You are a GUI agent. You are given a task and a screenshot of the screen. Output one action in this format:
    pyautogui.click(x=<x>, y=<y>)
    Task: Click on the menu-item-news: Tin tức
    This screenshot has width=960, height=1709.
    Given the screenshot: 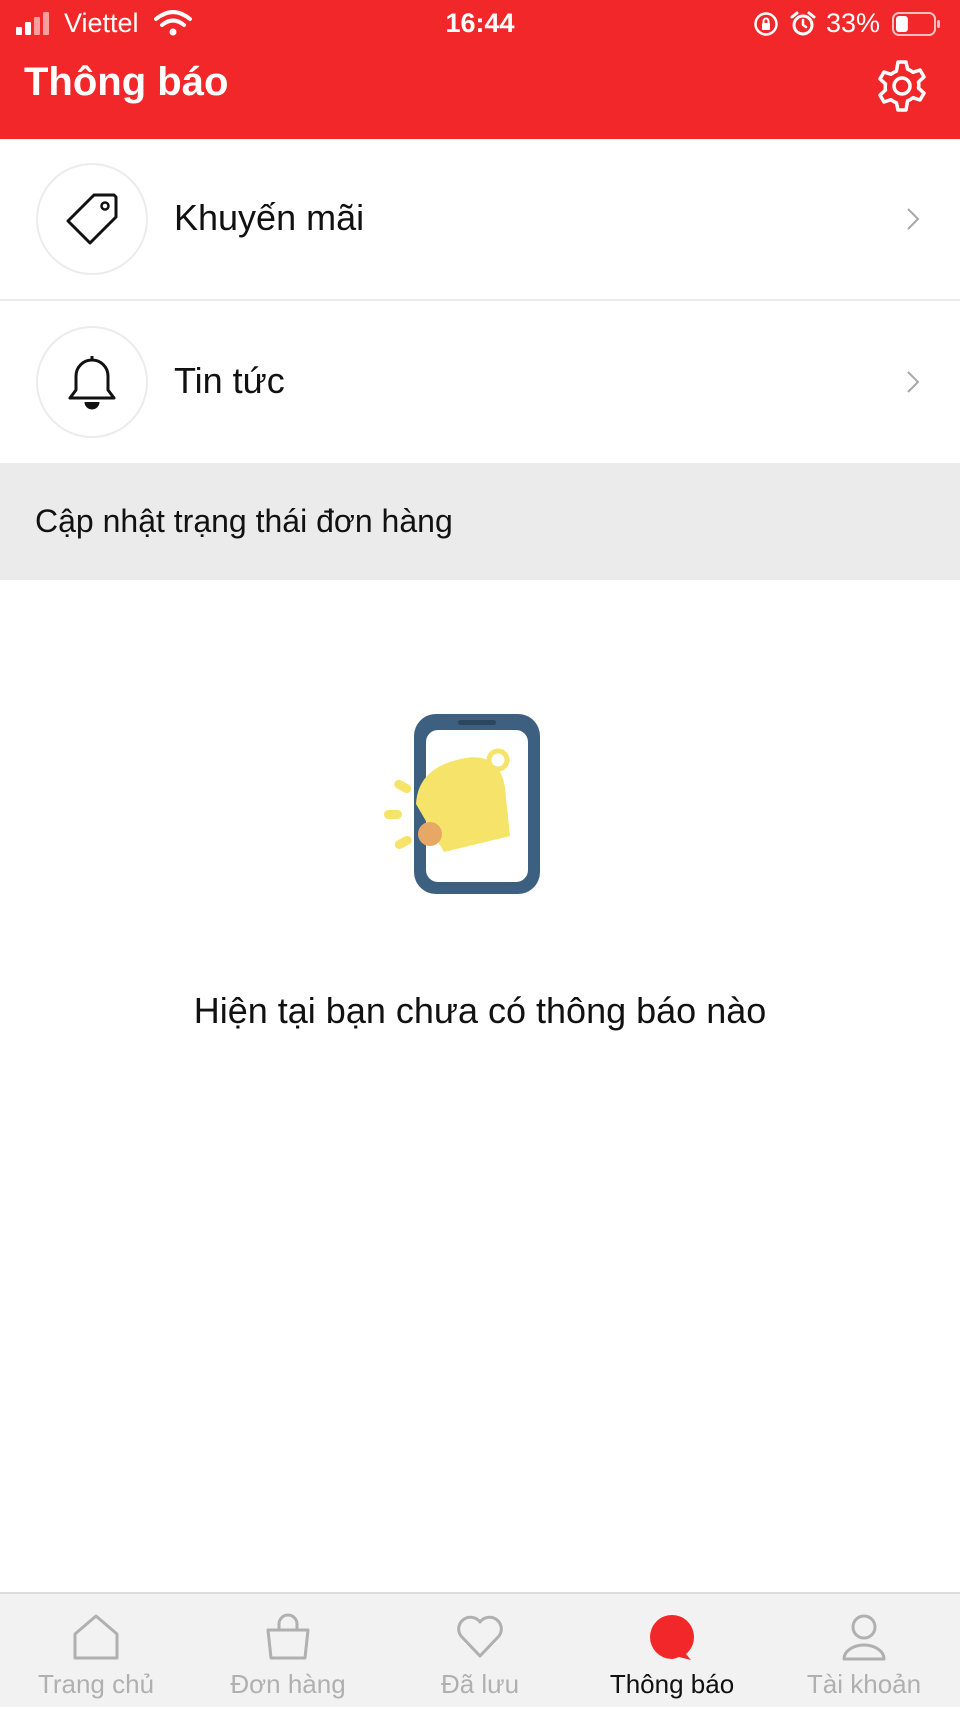 What is the action you would take?
    pyautogui.click(x=480, y=382)
    